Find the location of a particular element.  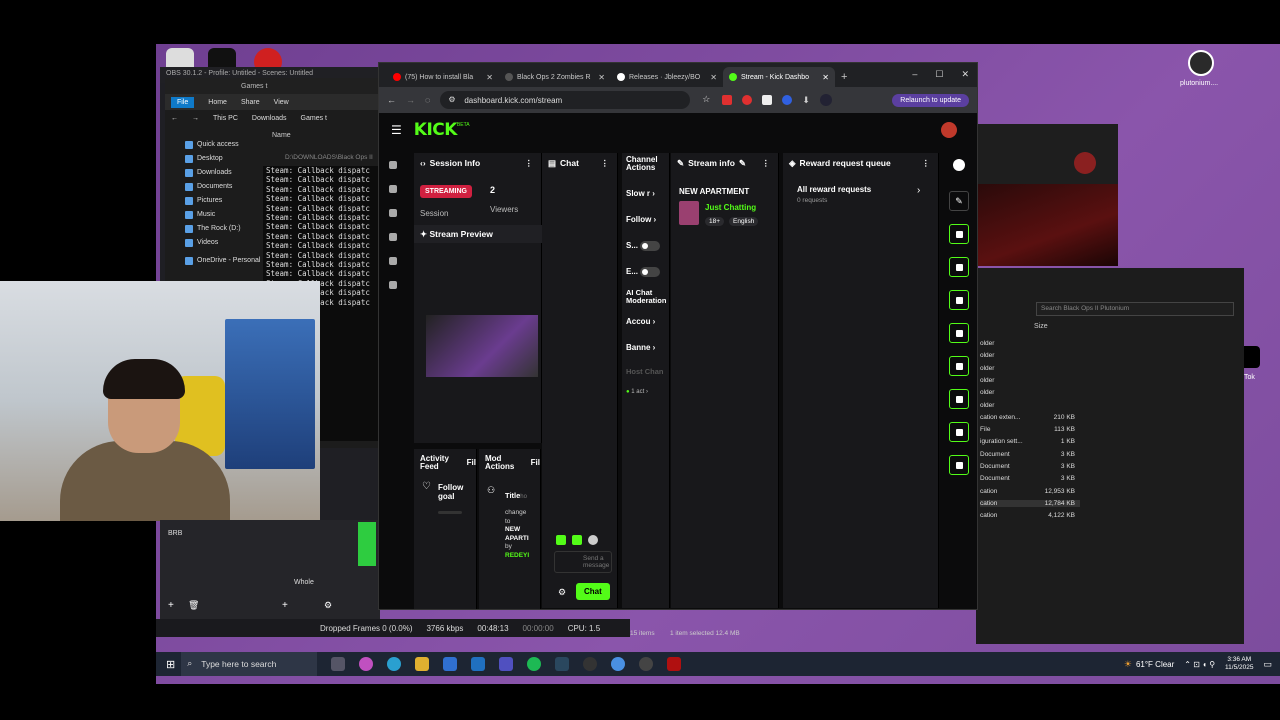

file-row: cation 4,122 KB is located at coordinates (1030, 515).